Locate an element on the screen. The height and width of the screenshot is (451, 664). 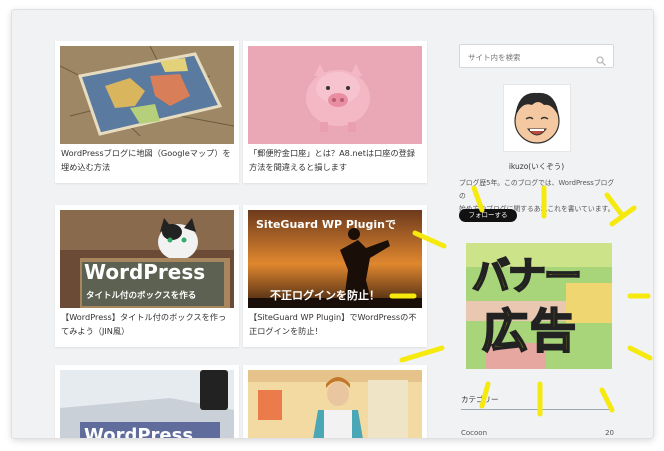
category-item: Cocoon 20 is located at coordinates (537, 433).